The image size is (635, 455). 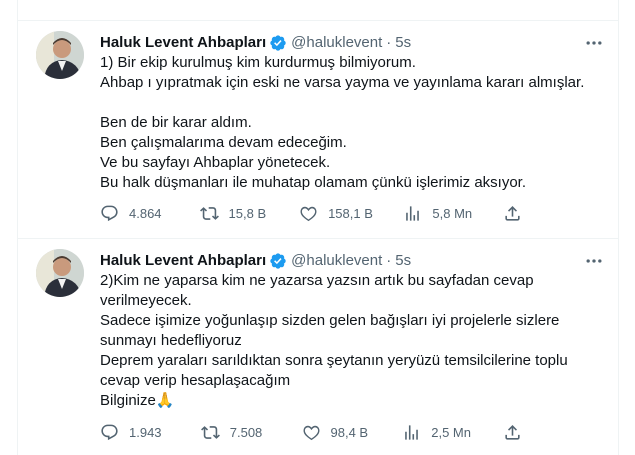 What do you see at coordinates (215, 162) in the screenshot?
I see `tweet-text-line: Ve bu sayfayı Ahbaplar yönetecek.` at bounding box center [215, 162].